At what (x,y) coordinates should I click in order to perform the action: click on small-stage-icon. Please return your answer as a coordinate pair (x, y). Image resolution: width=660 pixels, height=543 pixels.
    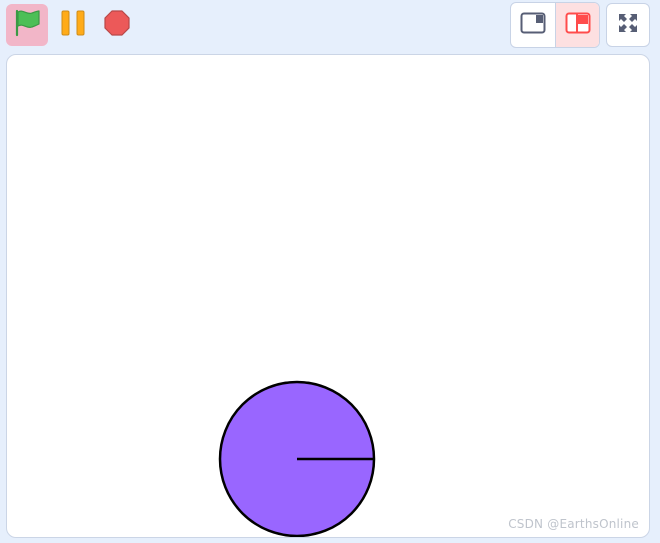
    Looking at the image, I should click on (533, 25).